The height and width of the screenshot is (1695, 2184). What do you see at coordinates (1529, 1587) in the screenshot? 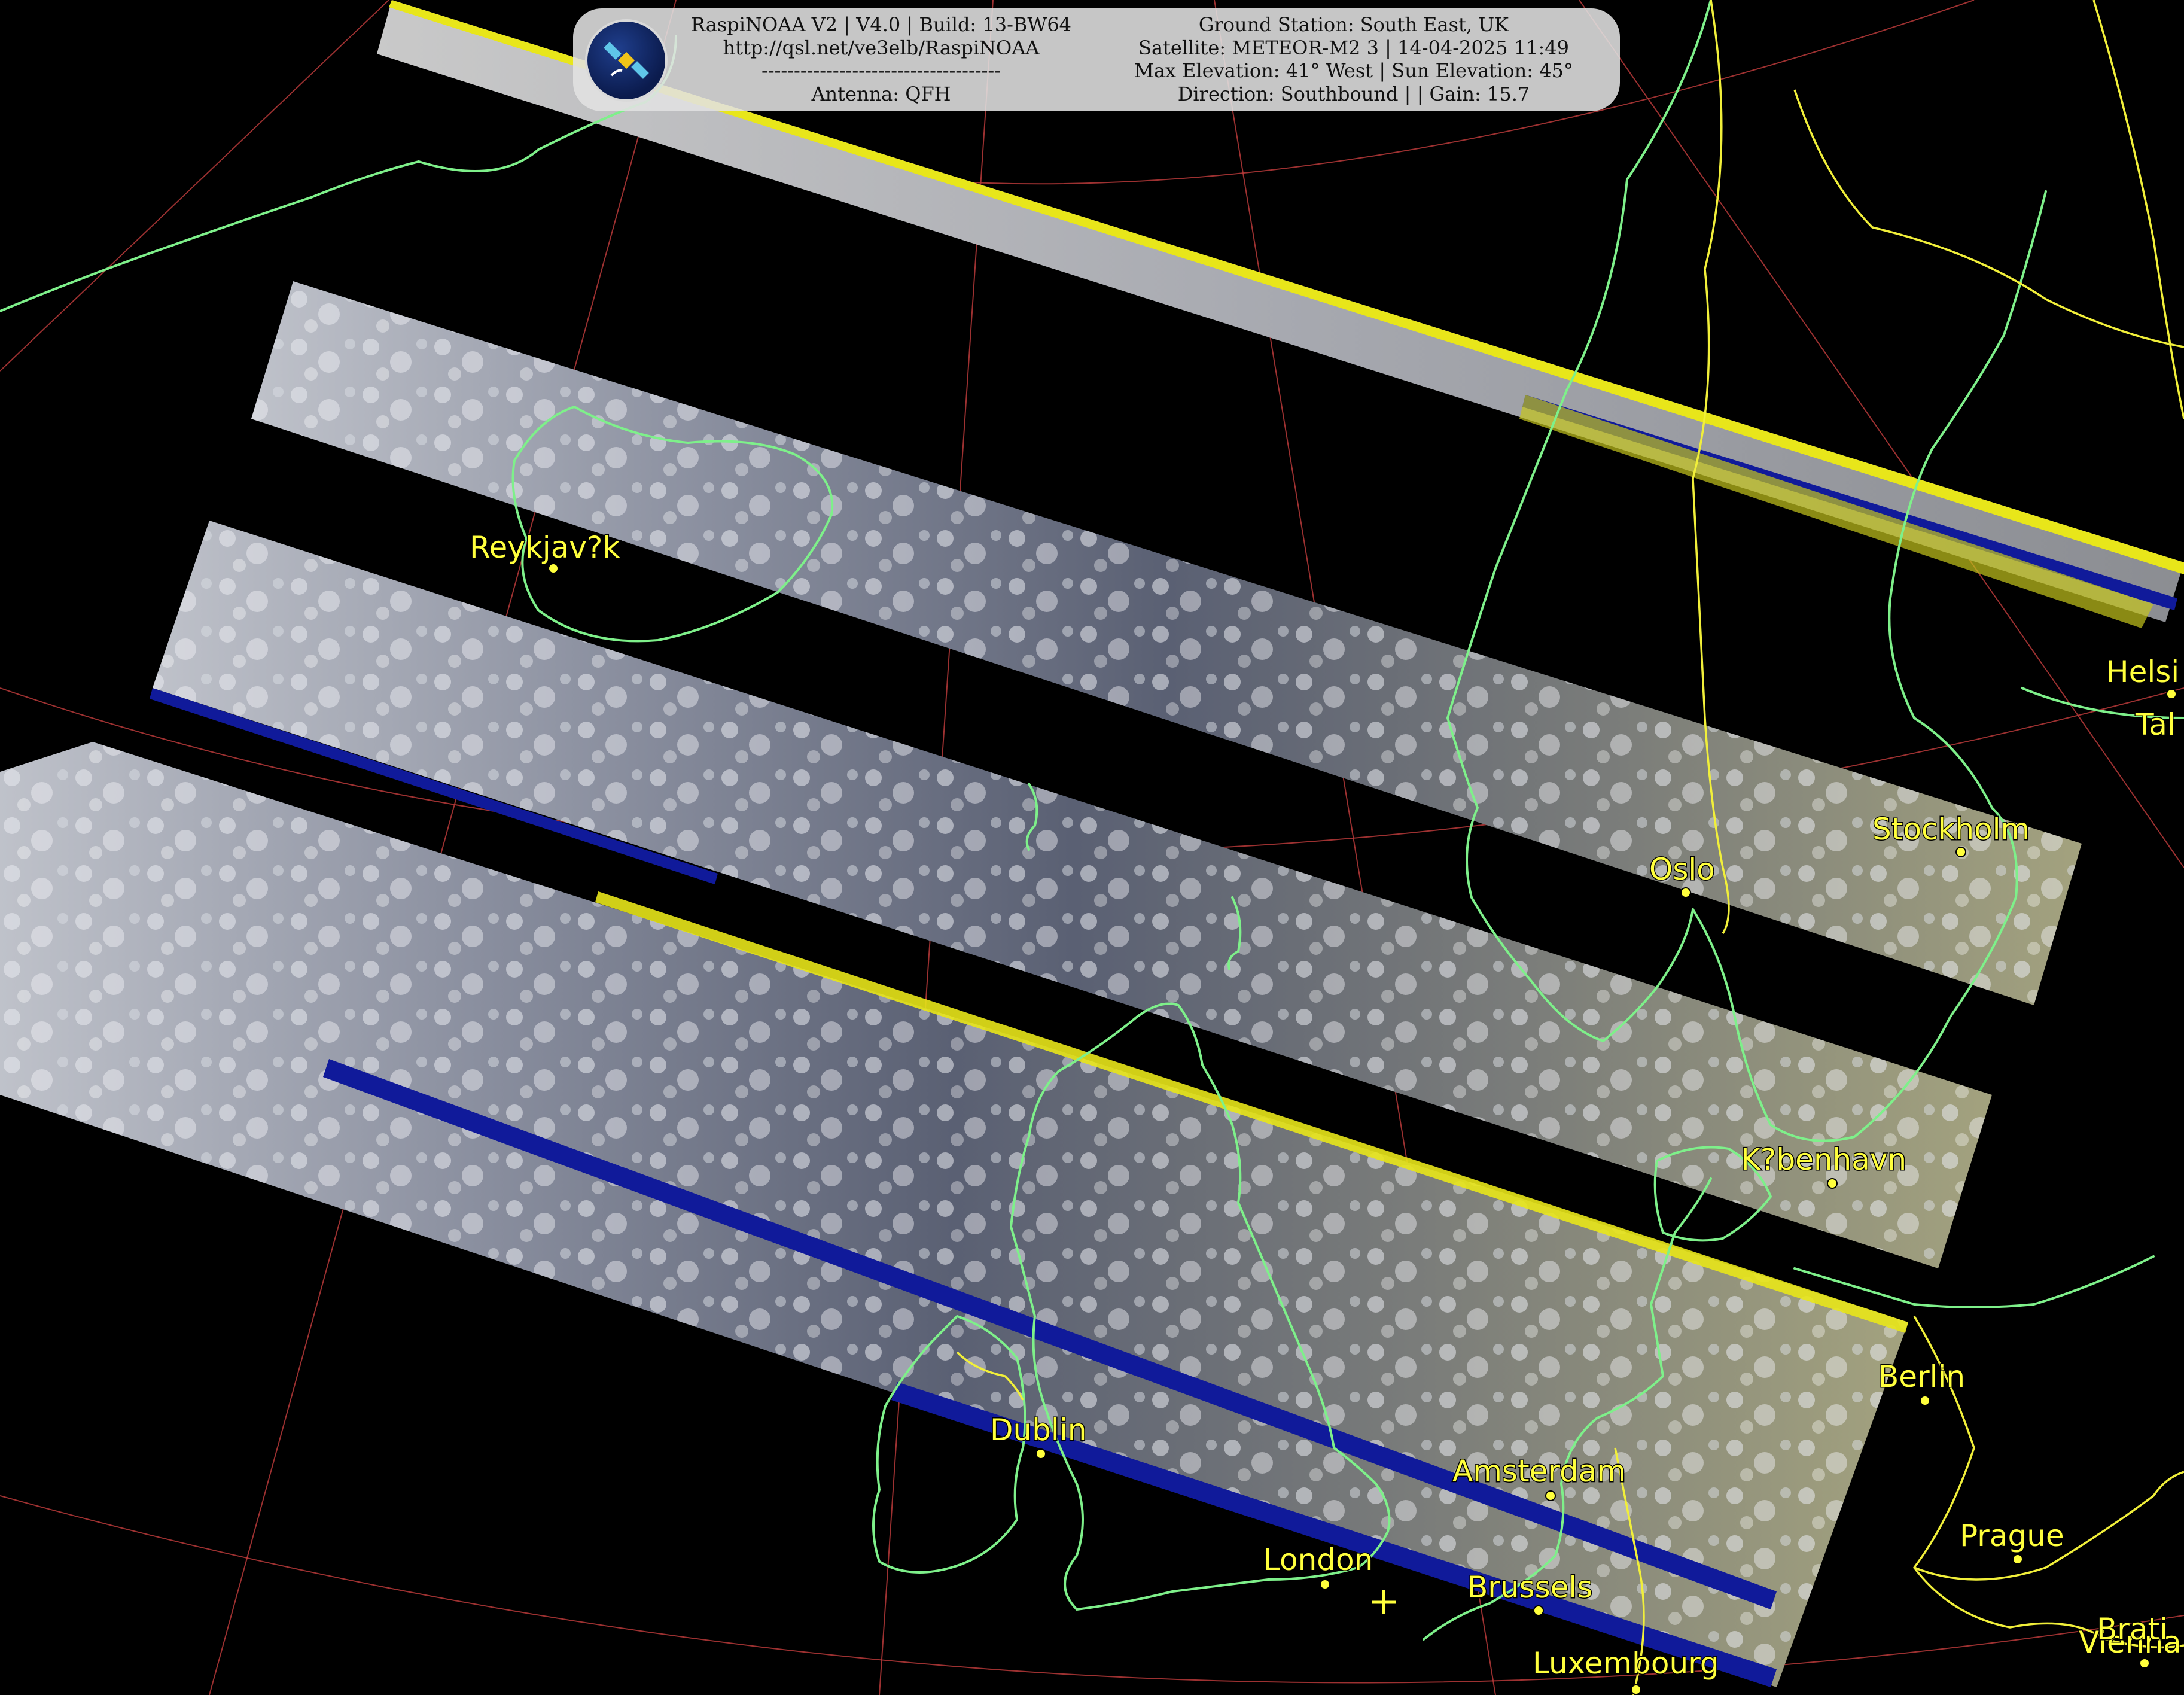
I see `city-label-brussels: Brussels` at bounding box center [1529, 1587].